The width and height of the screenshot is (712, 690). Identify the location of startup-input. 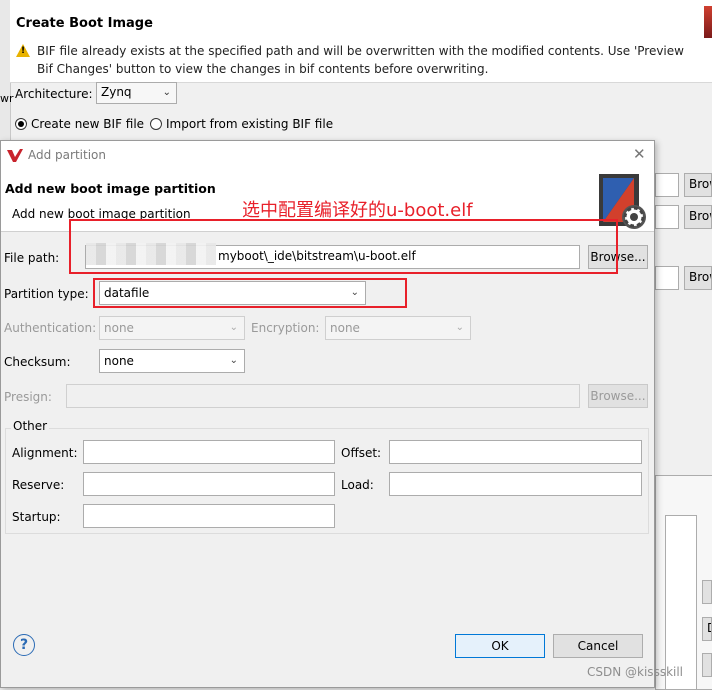
(209, 516).